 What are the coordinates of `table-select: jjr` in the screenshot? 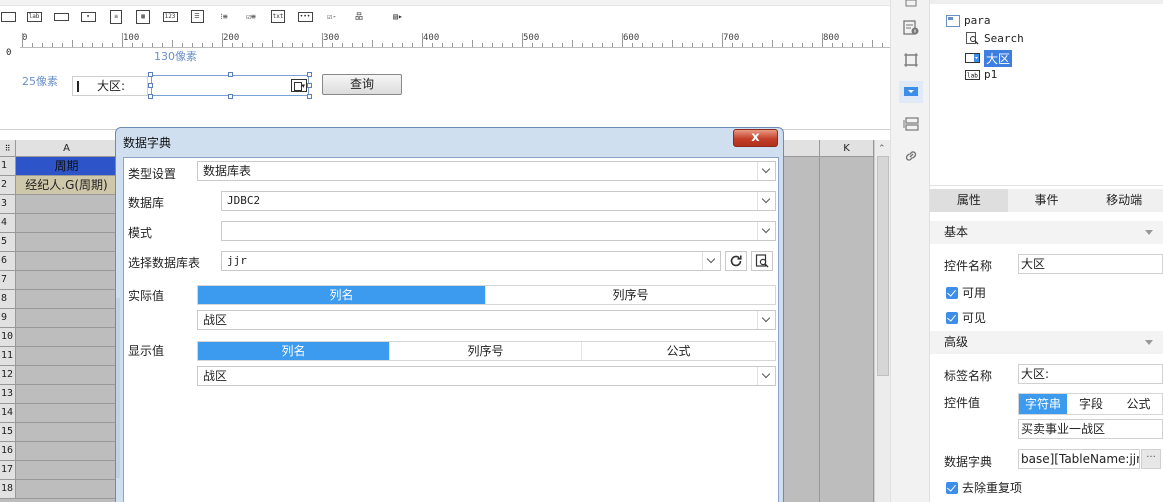 It's located at (471, 261).